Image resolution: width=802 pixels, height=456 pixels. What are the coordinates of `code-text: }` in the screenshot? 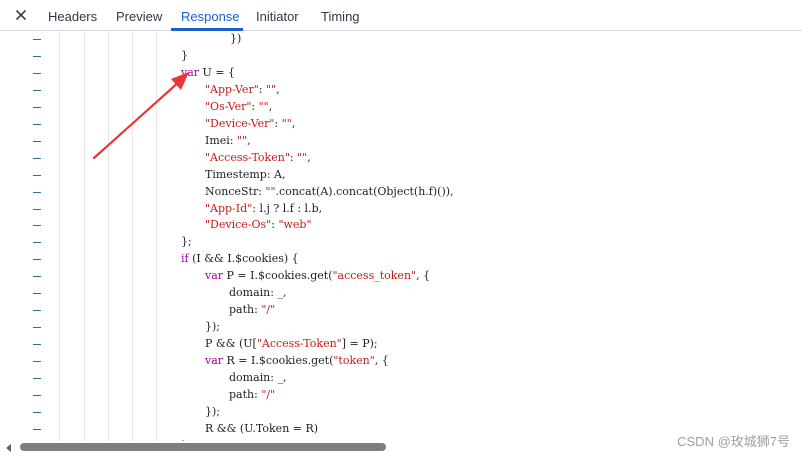 It's located at (184, 55).